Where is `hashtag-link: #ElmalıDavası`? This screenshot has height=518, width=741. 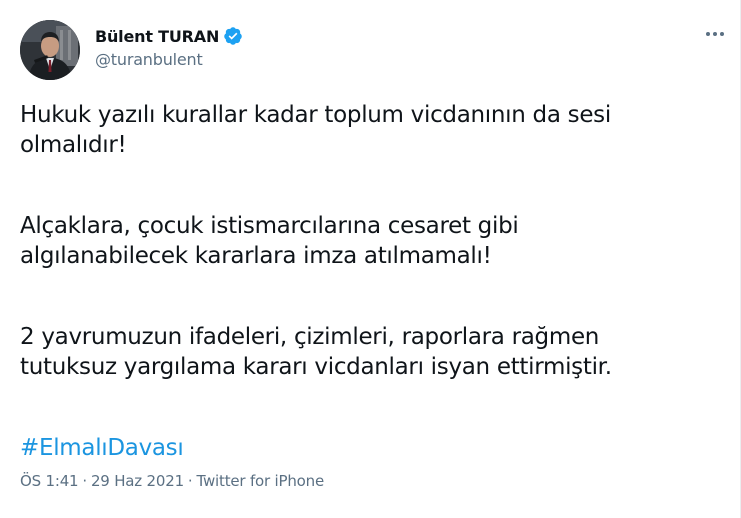 hashtag-link: #ElmalıDavası is located at coordinates (102, 448).